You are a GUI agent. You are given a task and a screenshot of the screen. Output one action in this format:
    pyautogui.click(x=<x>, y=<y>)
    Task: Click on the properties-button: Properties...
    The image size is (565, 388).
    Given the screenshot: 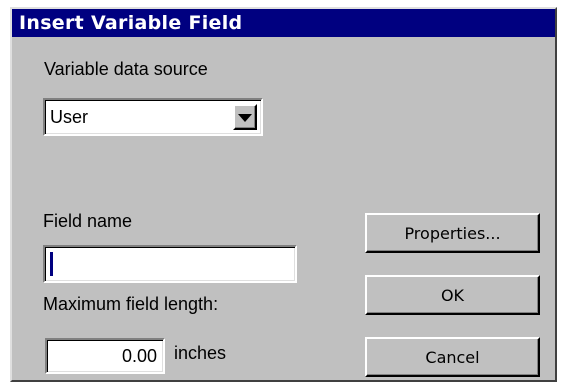 What is the action you would take?
    pyautogui.click(x=452, y=233)
    